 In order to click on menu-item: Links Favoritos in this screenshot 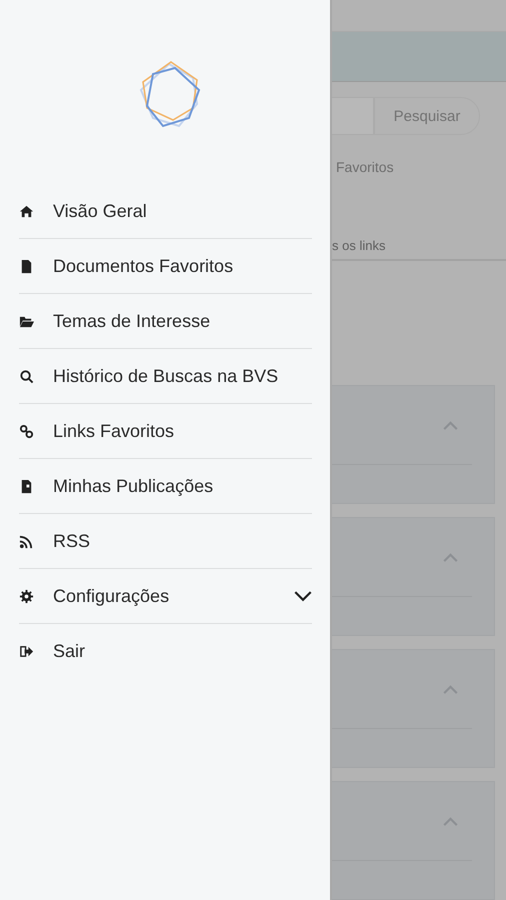, I will do `click(165, 431)`.